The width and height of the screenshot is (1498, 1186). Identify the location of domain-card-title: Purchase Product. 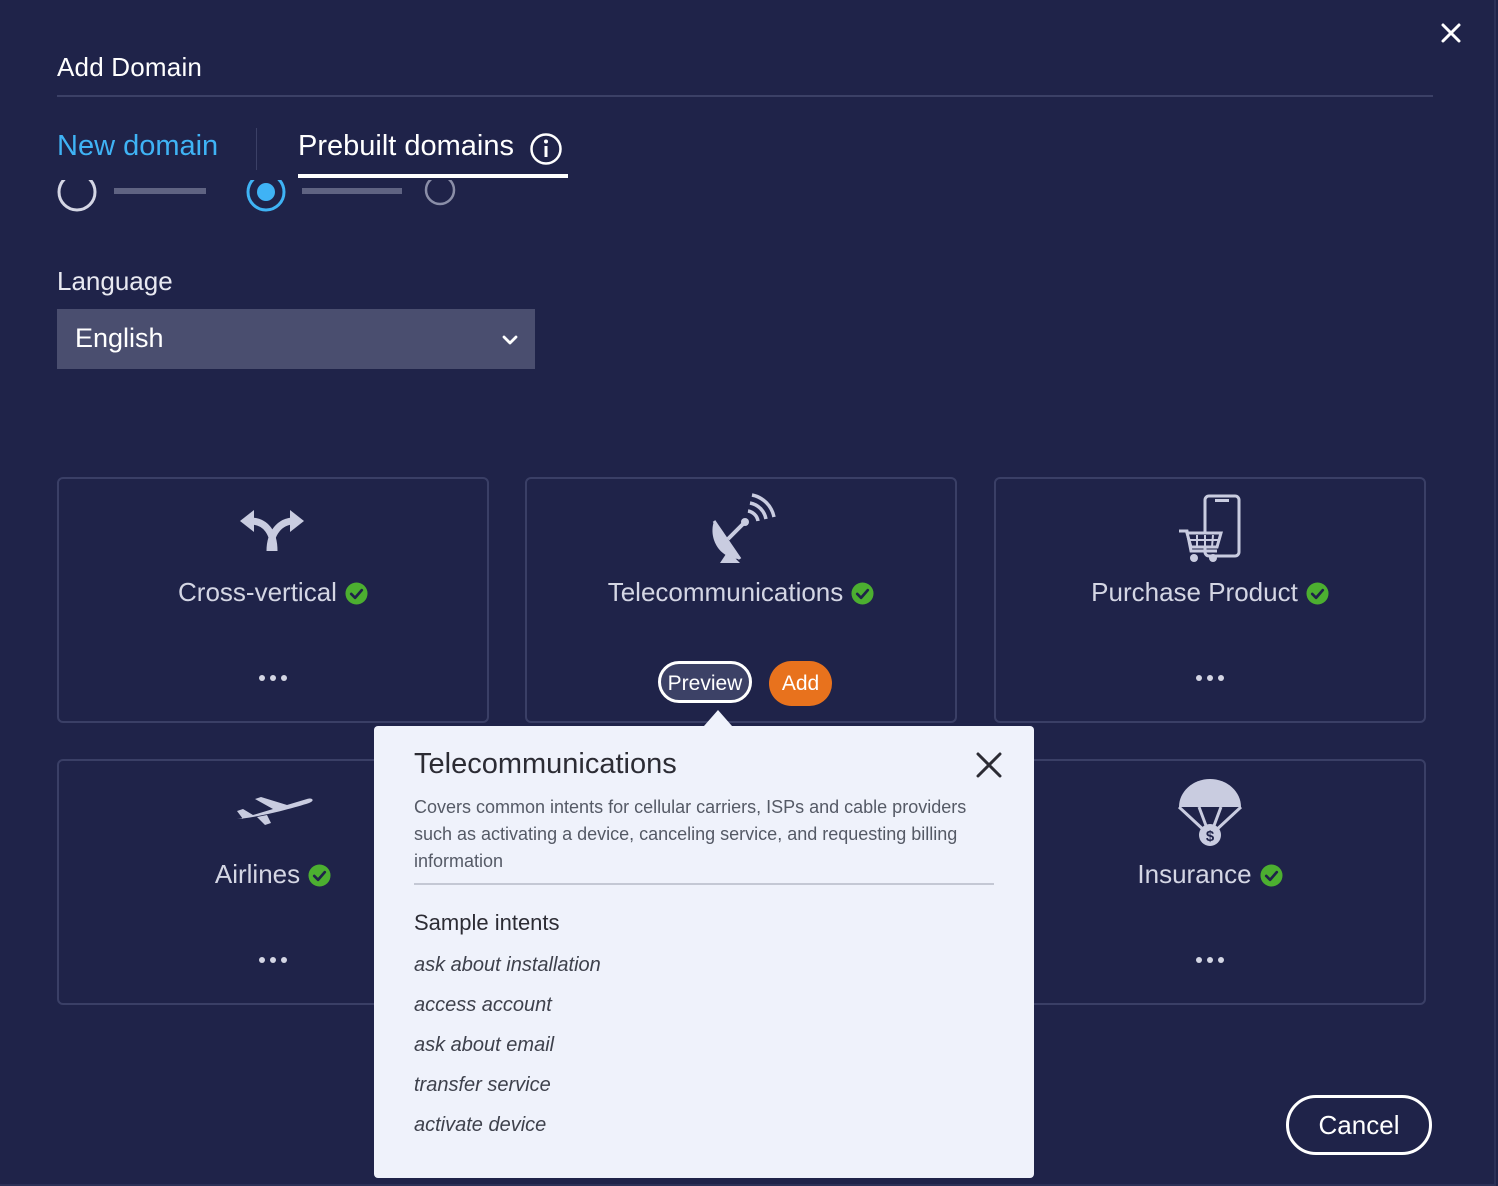
(1210, 592).